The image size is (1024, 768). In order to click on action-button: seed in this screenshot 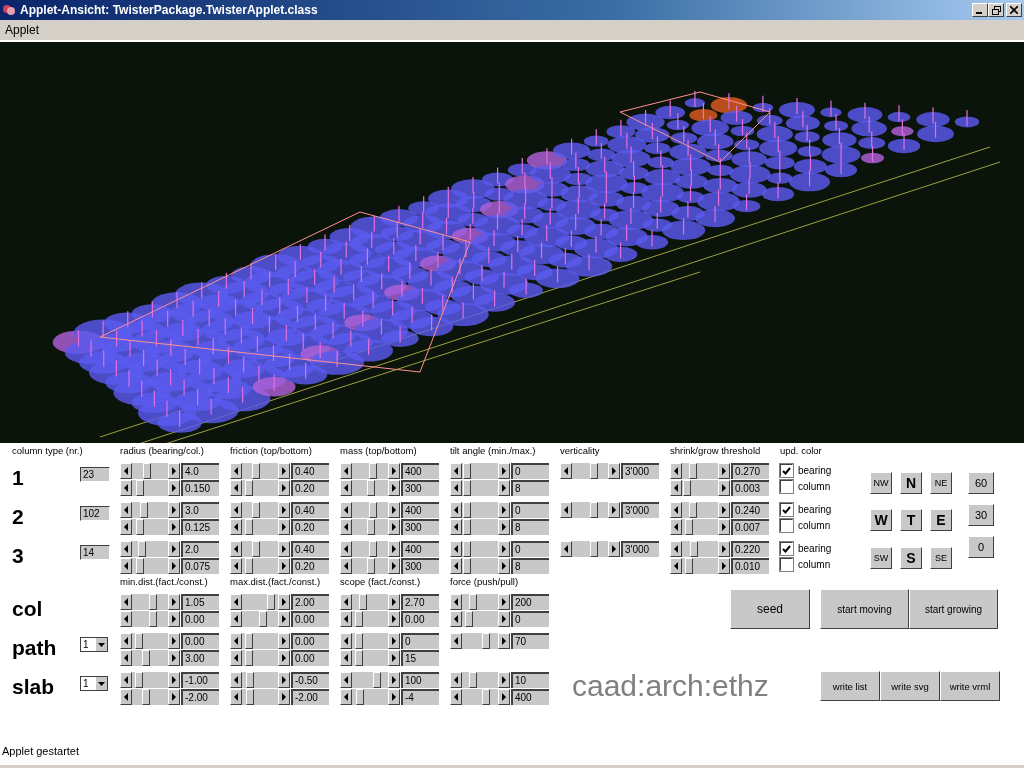, I will do `click(770, 609)`.